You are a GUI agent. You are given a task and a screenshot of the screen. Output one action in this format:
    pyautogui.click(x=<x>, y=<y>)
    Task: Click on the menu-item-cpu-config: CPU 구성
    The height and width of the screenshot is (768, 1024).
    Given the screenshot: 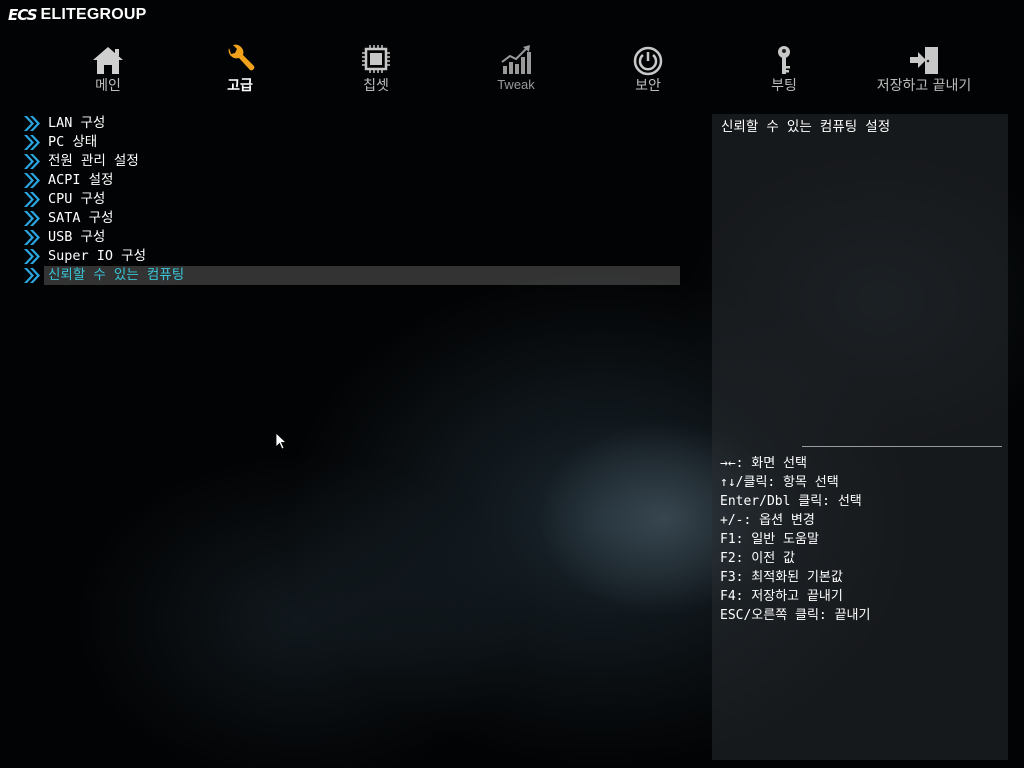 What is the action you would take?
    pyautogui.click(x=352, y=199)
    